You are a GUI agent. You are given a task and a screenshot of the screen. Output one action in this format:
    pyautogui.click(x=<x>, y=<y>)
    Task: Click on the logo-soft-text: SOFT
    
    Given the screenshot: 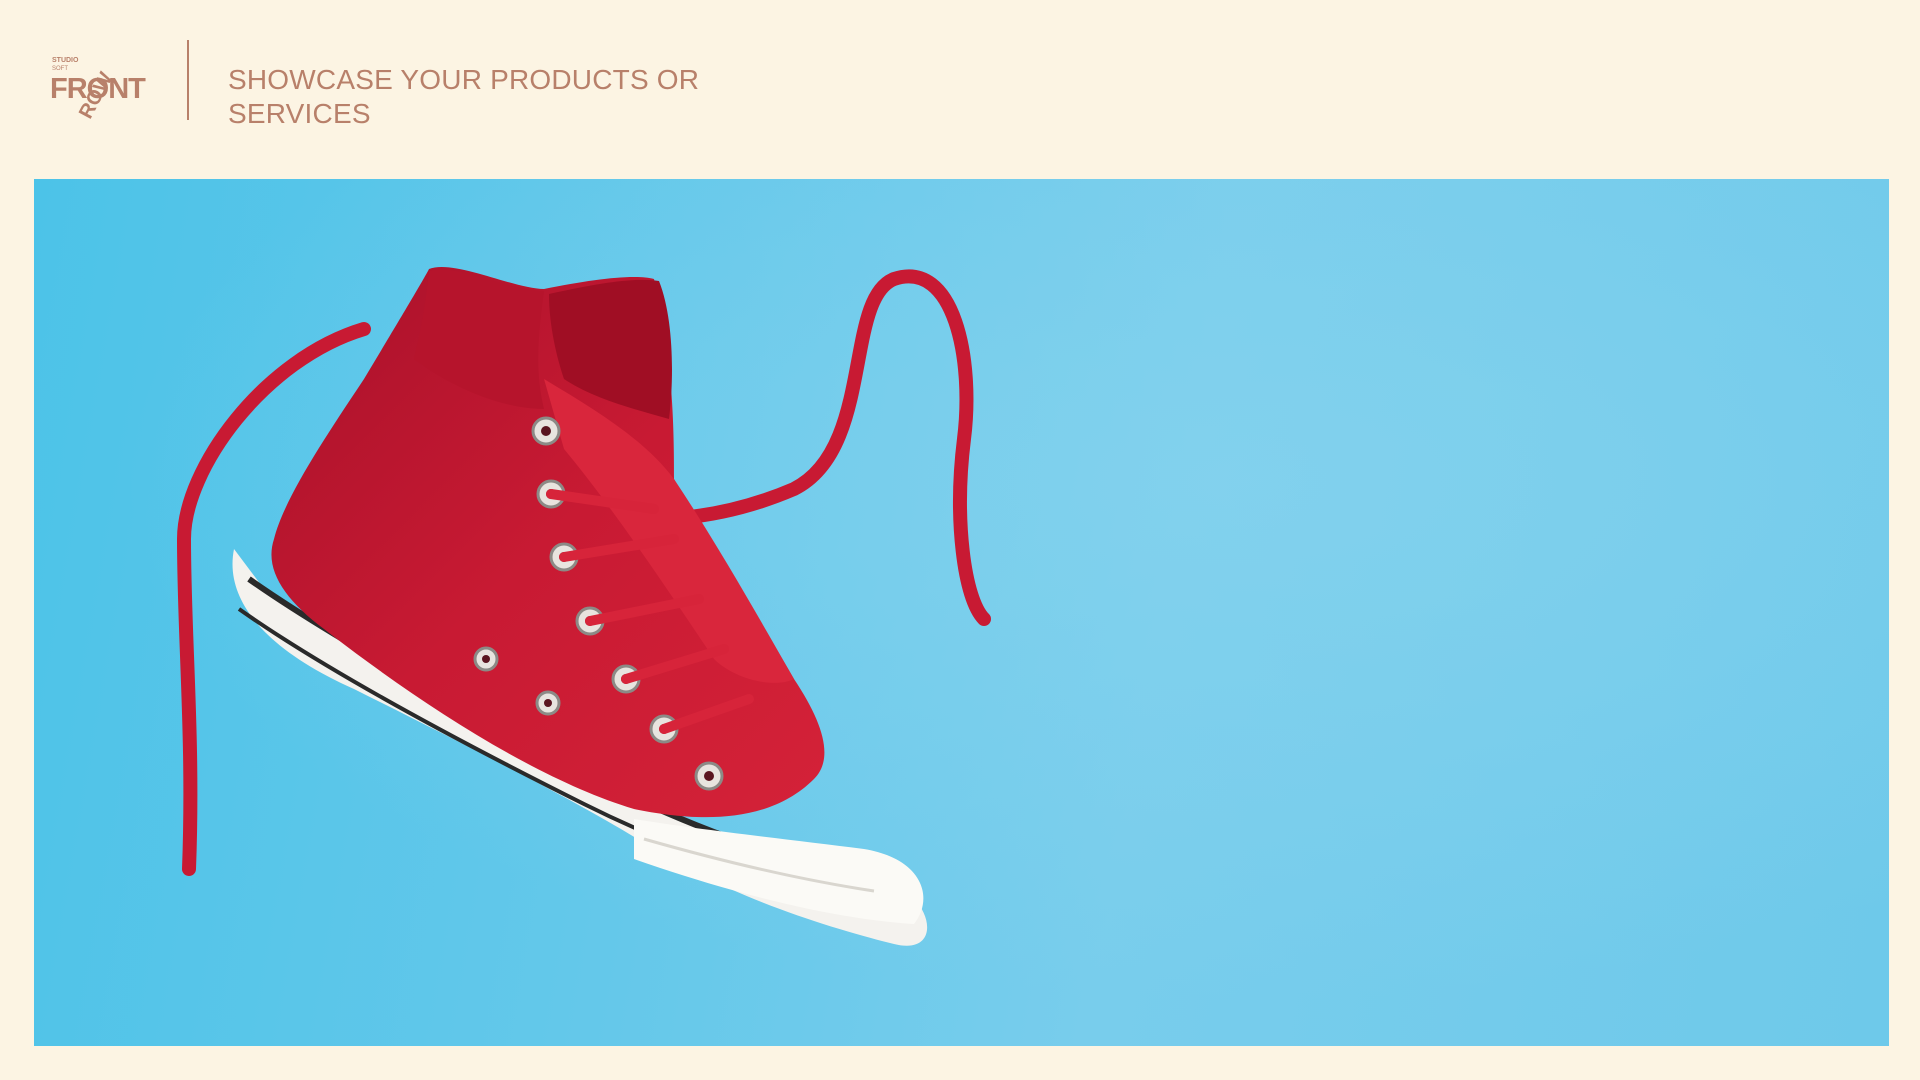 What is the action you would take?
    pyautogui.click(x=60, y=69)
    